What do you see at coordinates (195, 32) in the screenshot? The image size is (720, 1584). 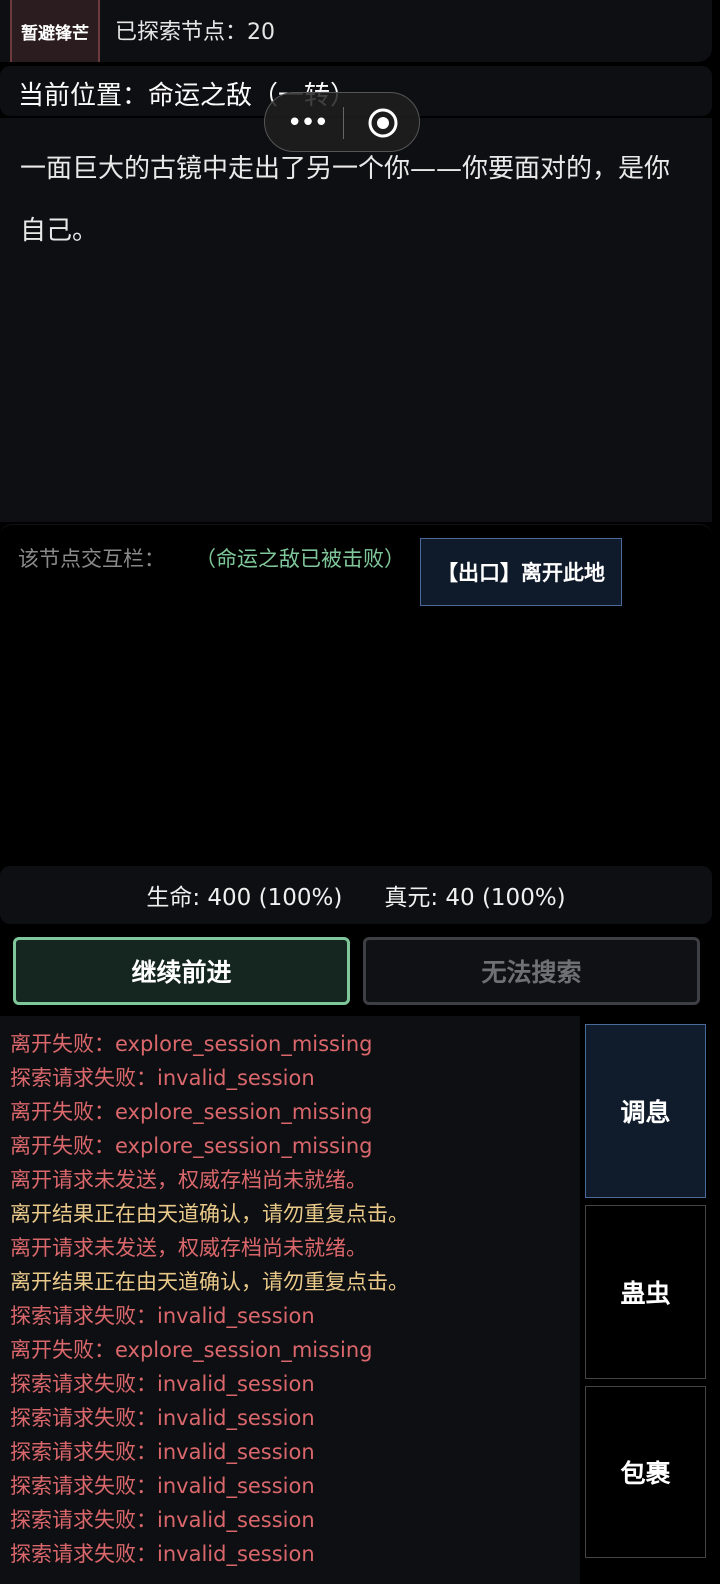 I see `explored-count: 已探索节点：20` at bounding box center [195, 32].